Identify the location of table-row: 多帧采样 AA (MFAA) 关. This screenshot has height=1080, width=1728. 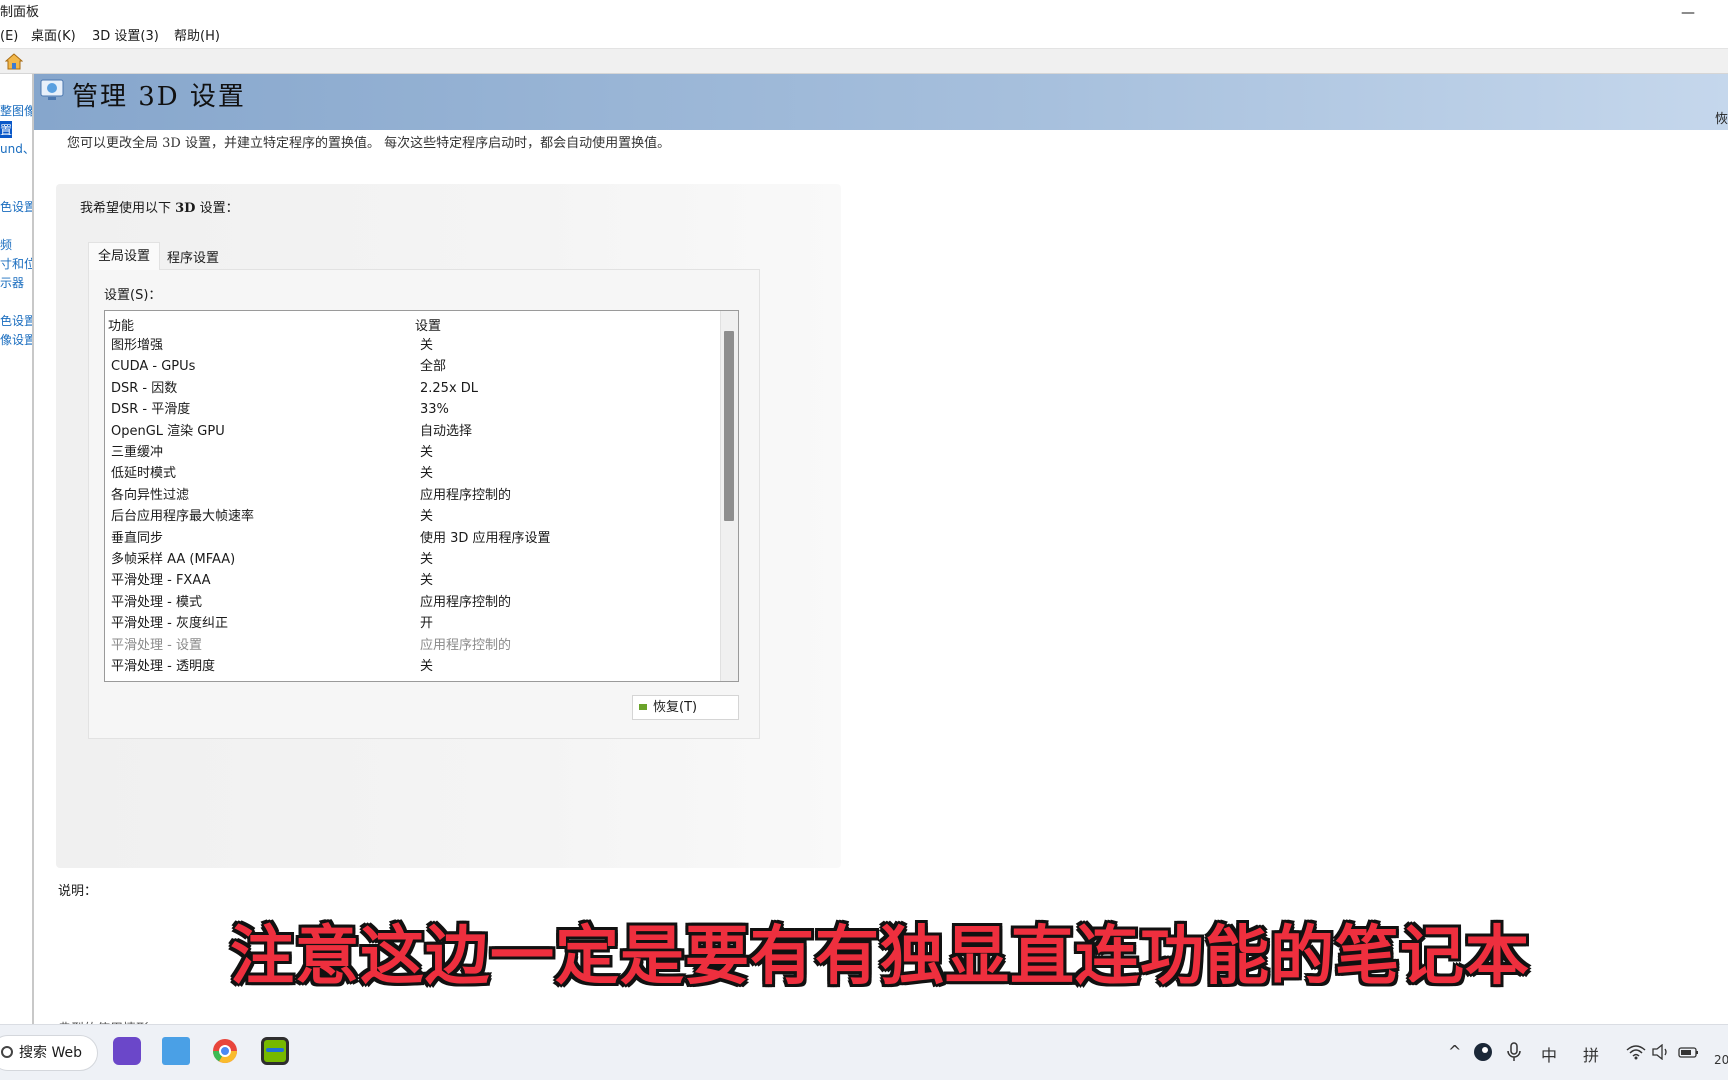
(412, 559).